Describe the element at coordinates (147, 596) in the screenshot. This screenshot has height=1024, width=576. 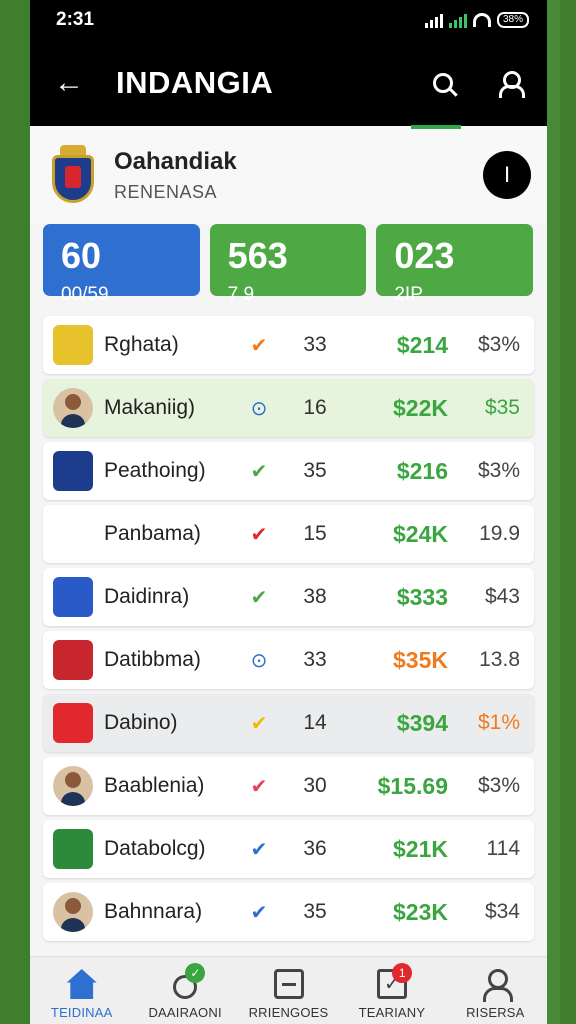
I see `item-name: Daidinra)` at that location.